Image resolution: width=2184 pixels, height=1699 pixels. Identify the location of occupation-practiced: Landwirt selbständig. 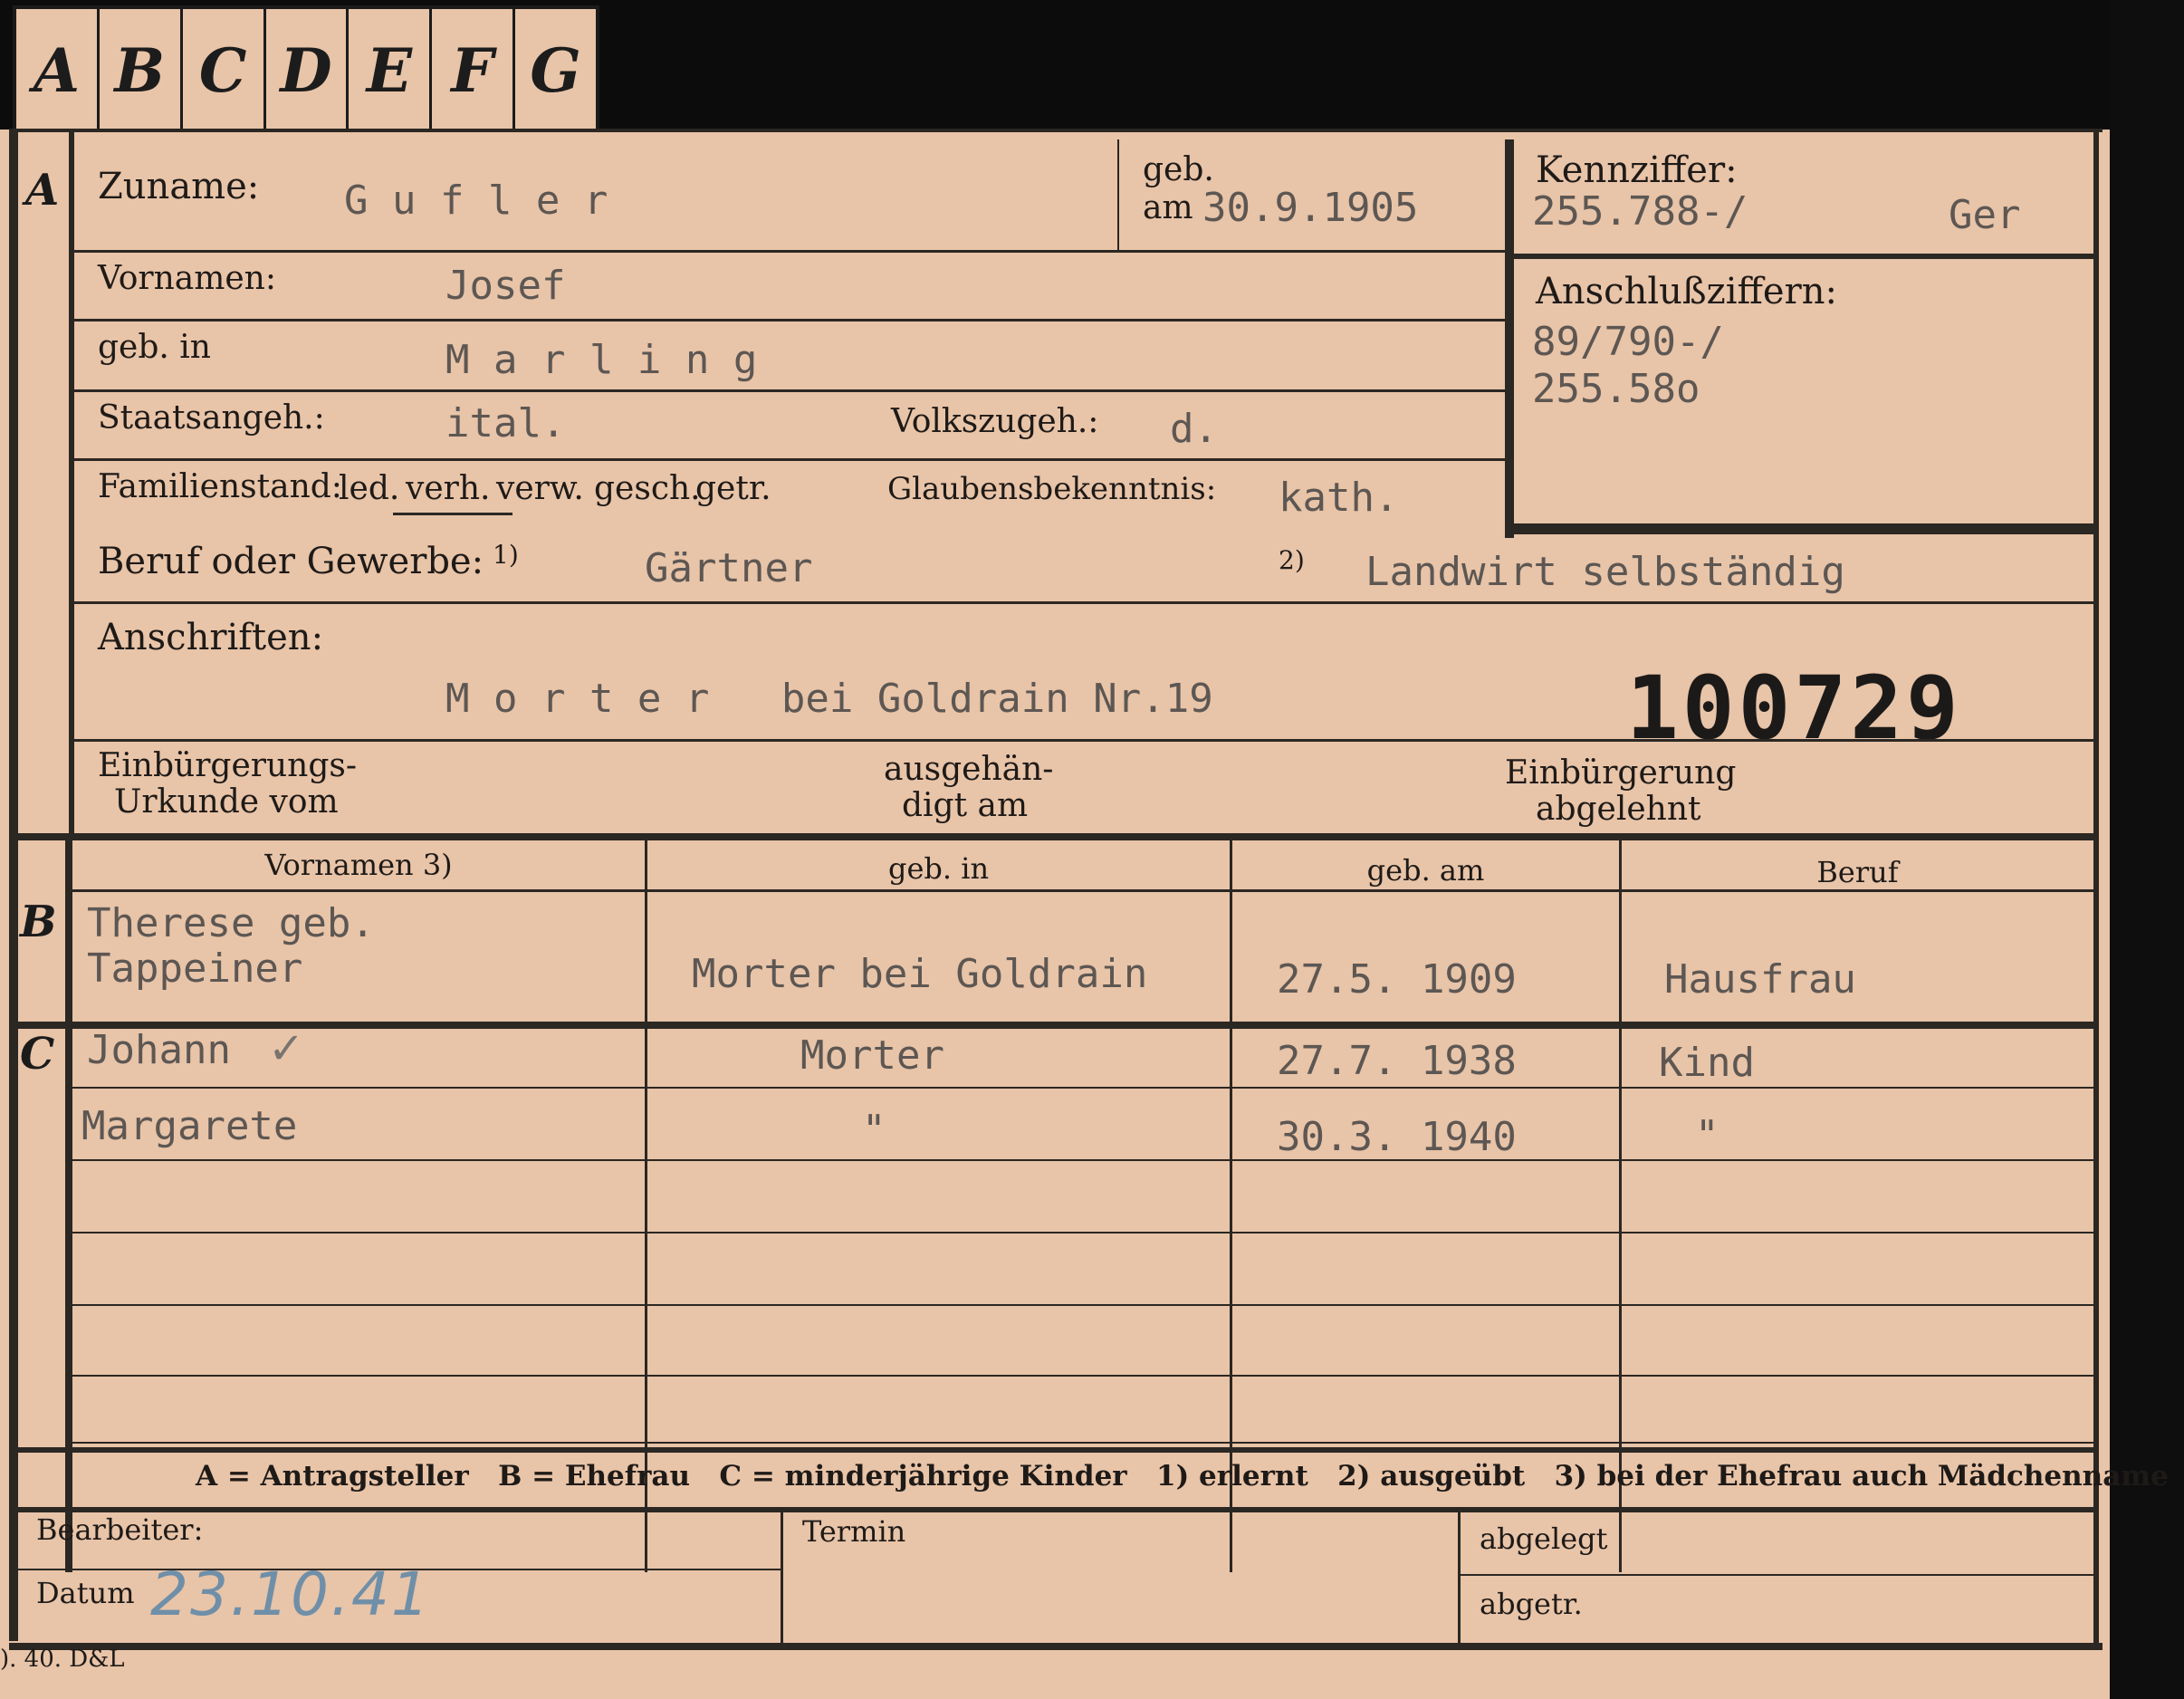
(1605, 572).